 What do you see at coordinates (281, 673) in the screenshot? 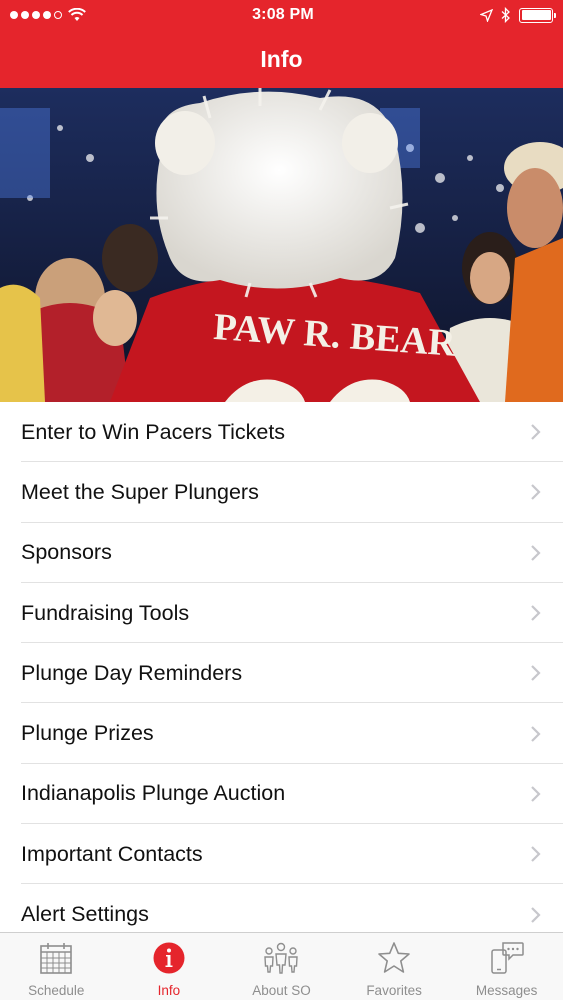
I see `menu-item-plunge-day-reminders: Plunge Day Reminders` at bounding box center [281, 673].